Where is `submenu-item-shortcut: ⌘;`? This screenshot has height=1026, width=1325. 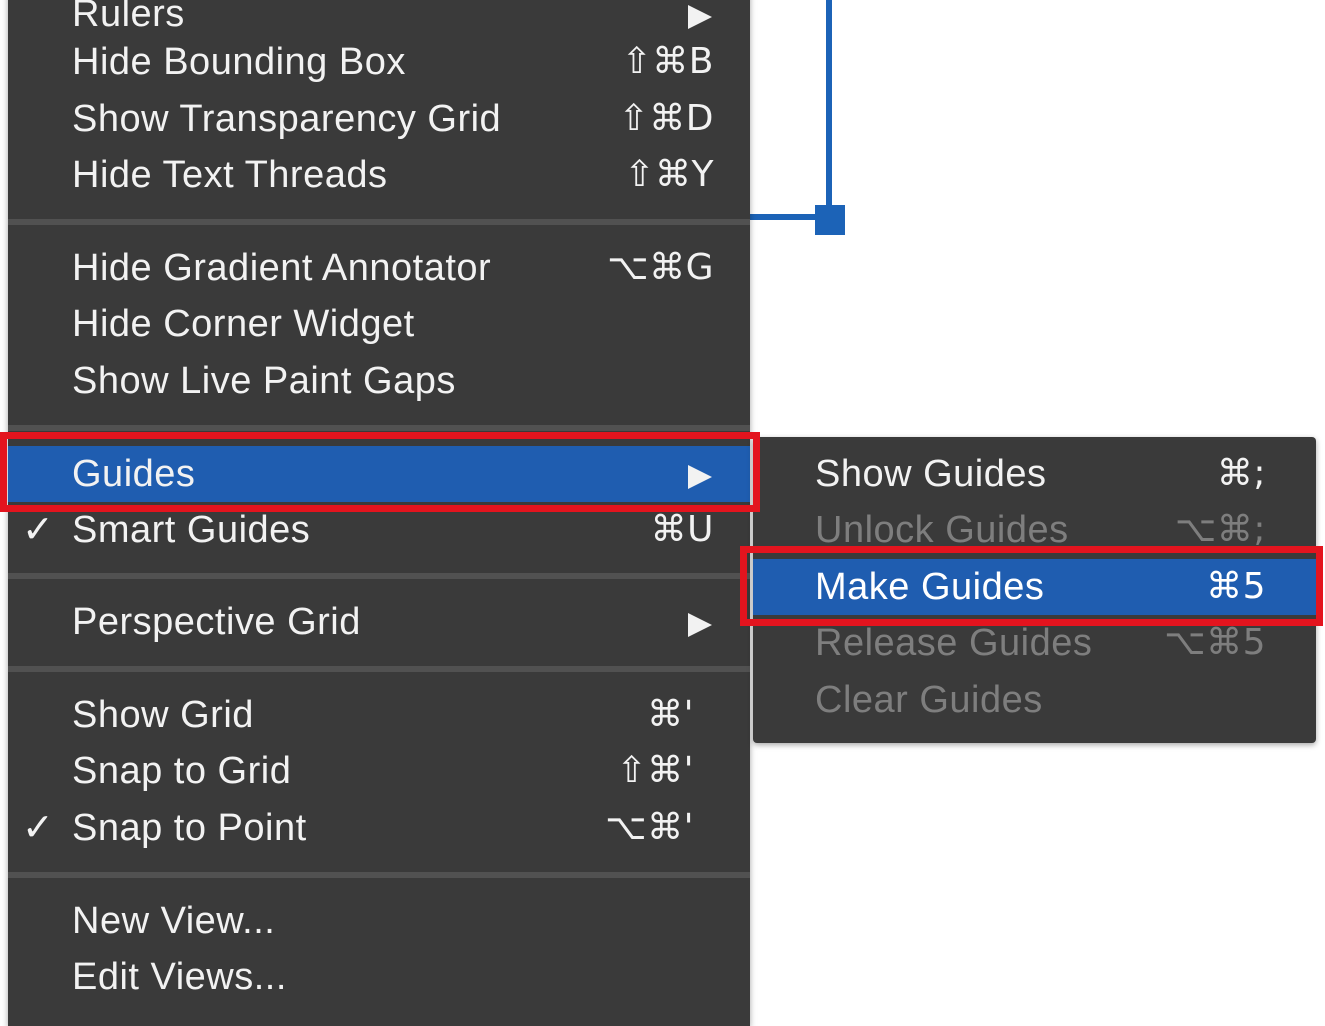 submenu-item-shortcut: ⌘; is located at coordinates (1241, 473).